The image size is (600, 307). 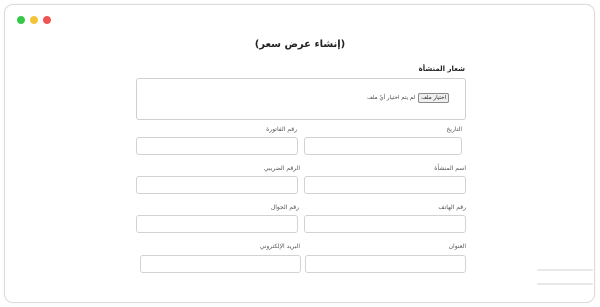 What do you see at coordinates (279, 246) in the screenshot?
I see `email-label: البريد الإلكتروني` at bounding box center [279, 246].